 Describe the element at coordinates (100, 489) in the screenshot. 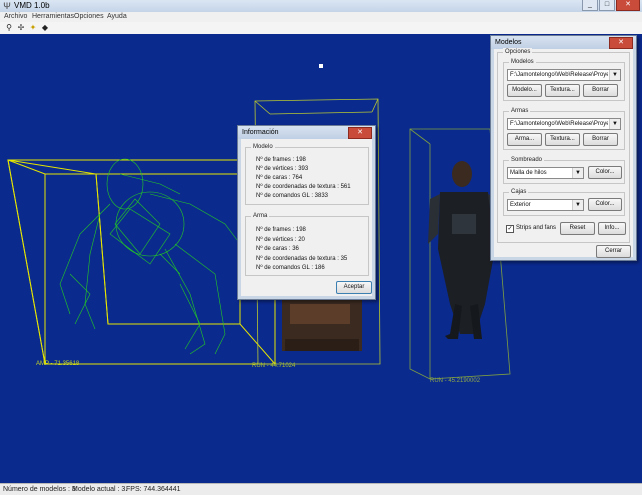

I see `status-current-model: Modelo actual : 3.` at that location.